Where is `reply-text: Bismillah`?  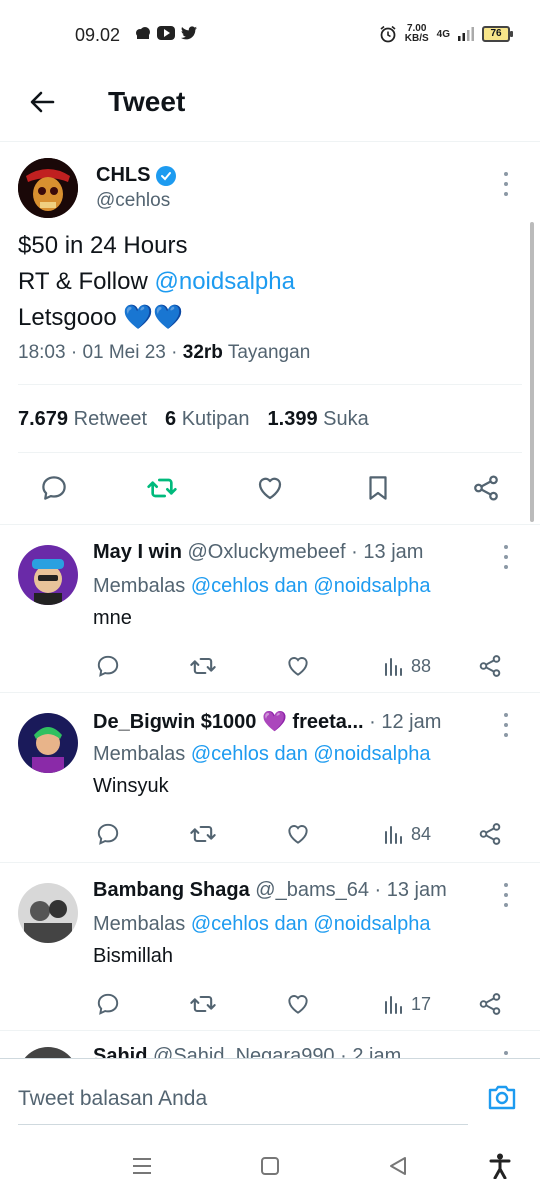 reply-text: Bismillah is located at coordinates (133, 956).